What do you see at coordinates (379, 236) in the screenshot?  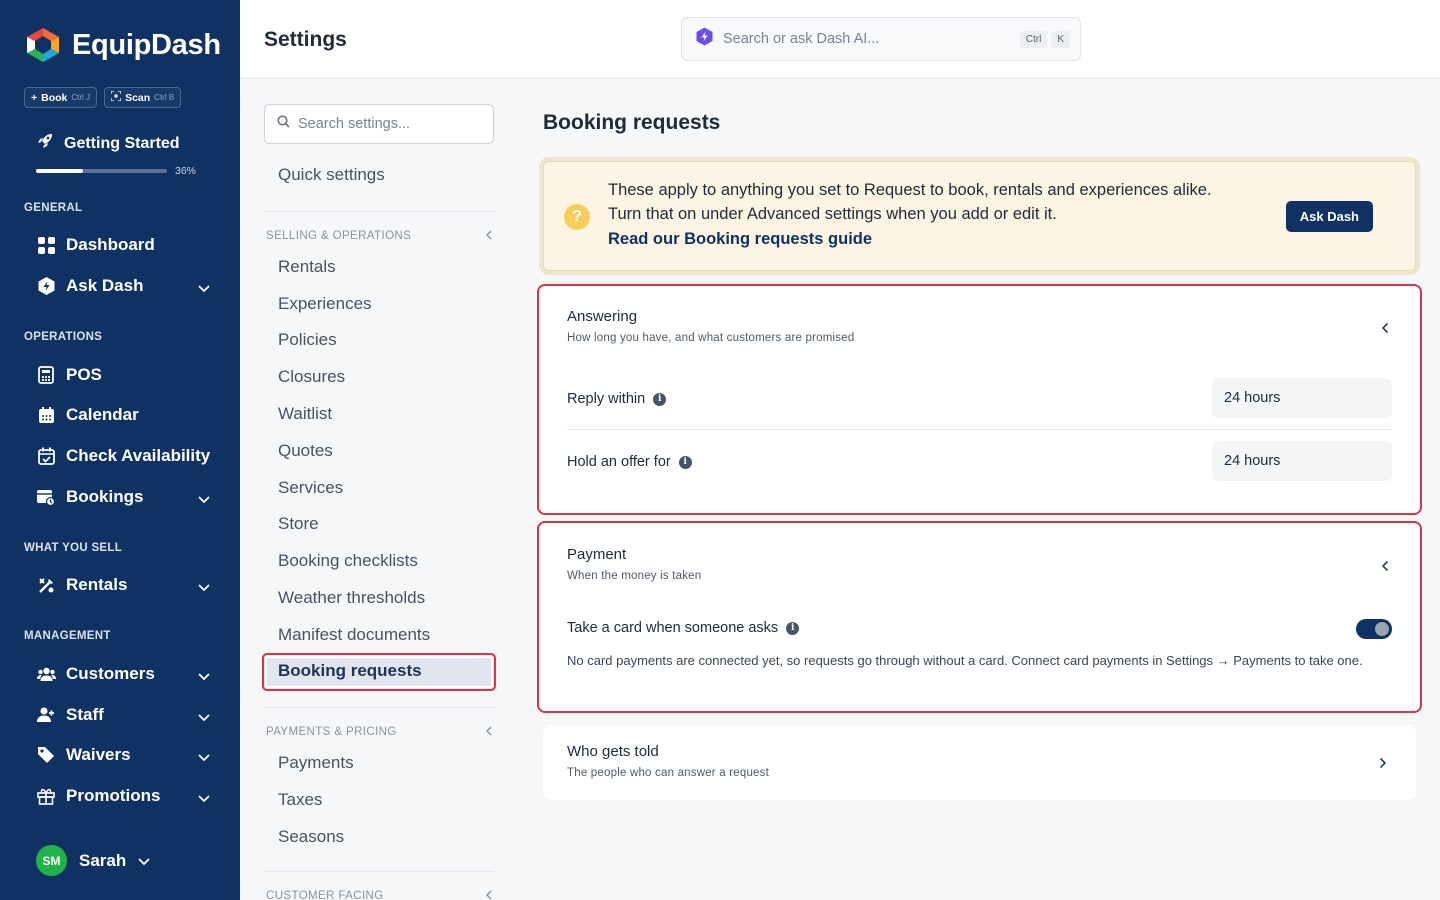 I see `settings-section-selling: SELLING & OPERATIONS` at bounding box center [379, 236].